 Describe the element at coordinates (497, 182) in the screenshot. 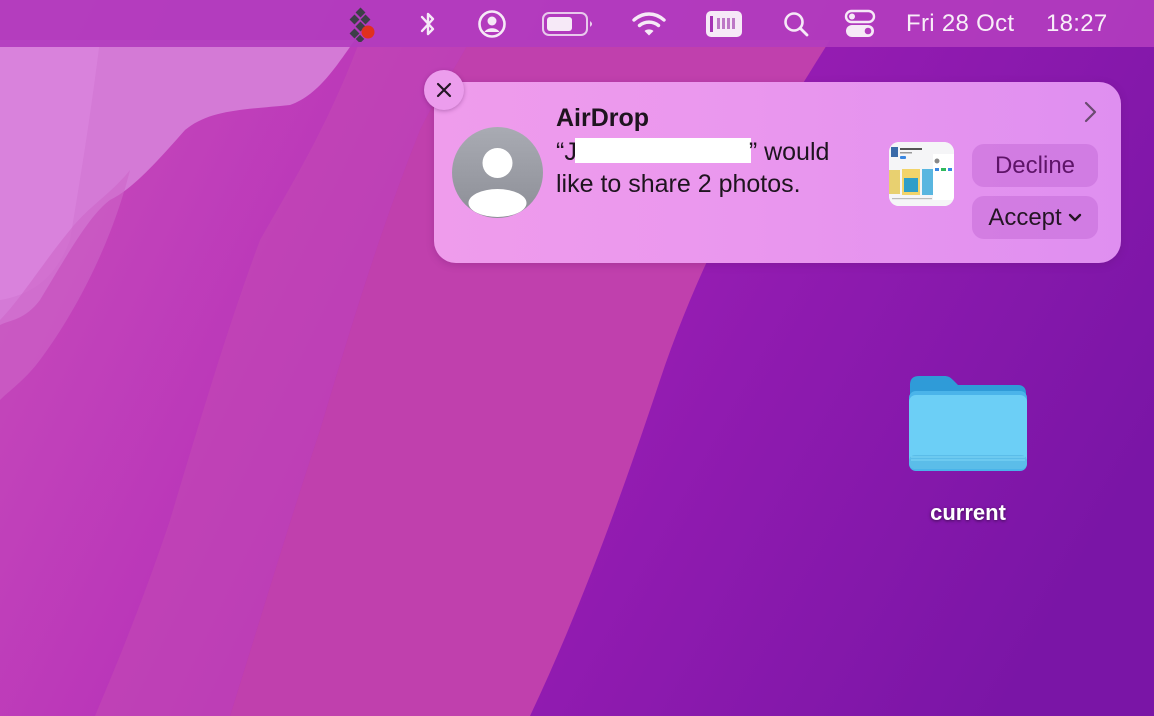

I see `person-placeholder-icon` at that location.